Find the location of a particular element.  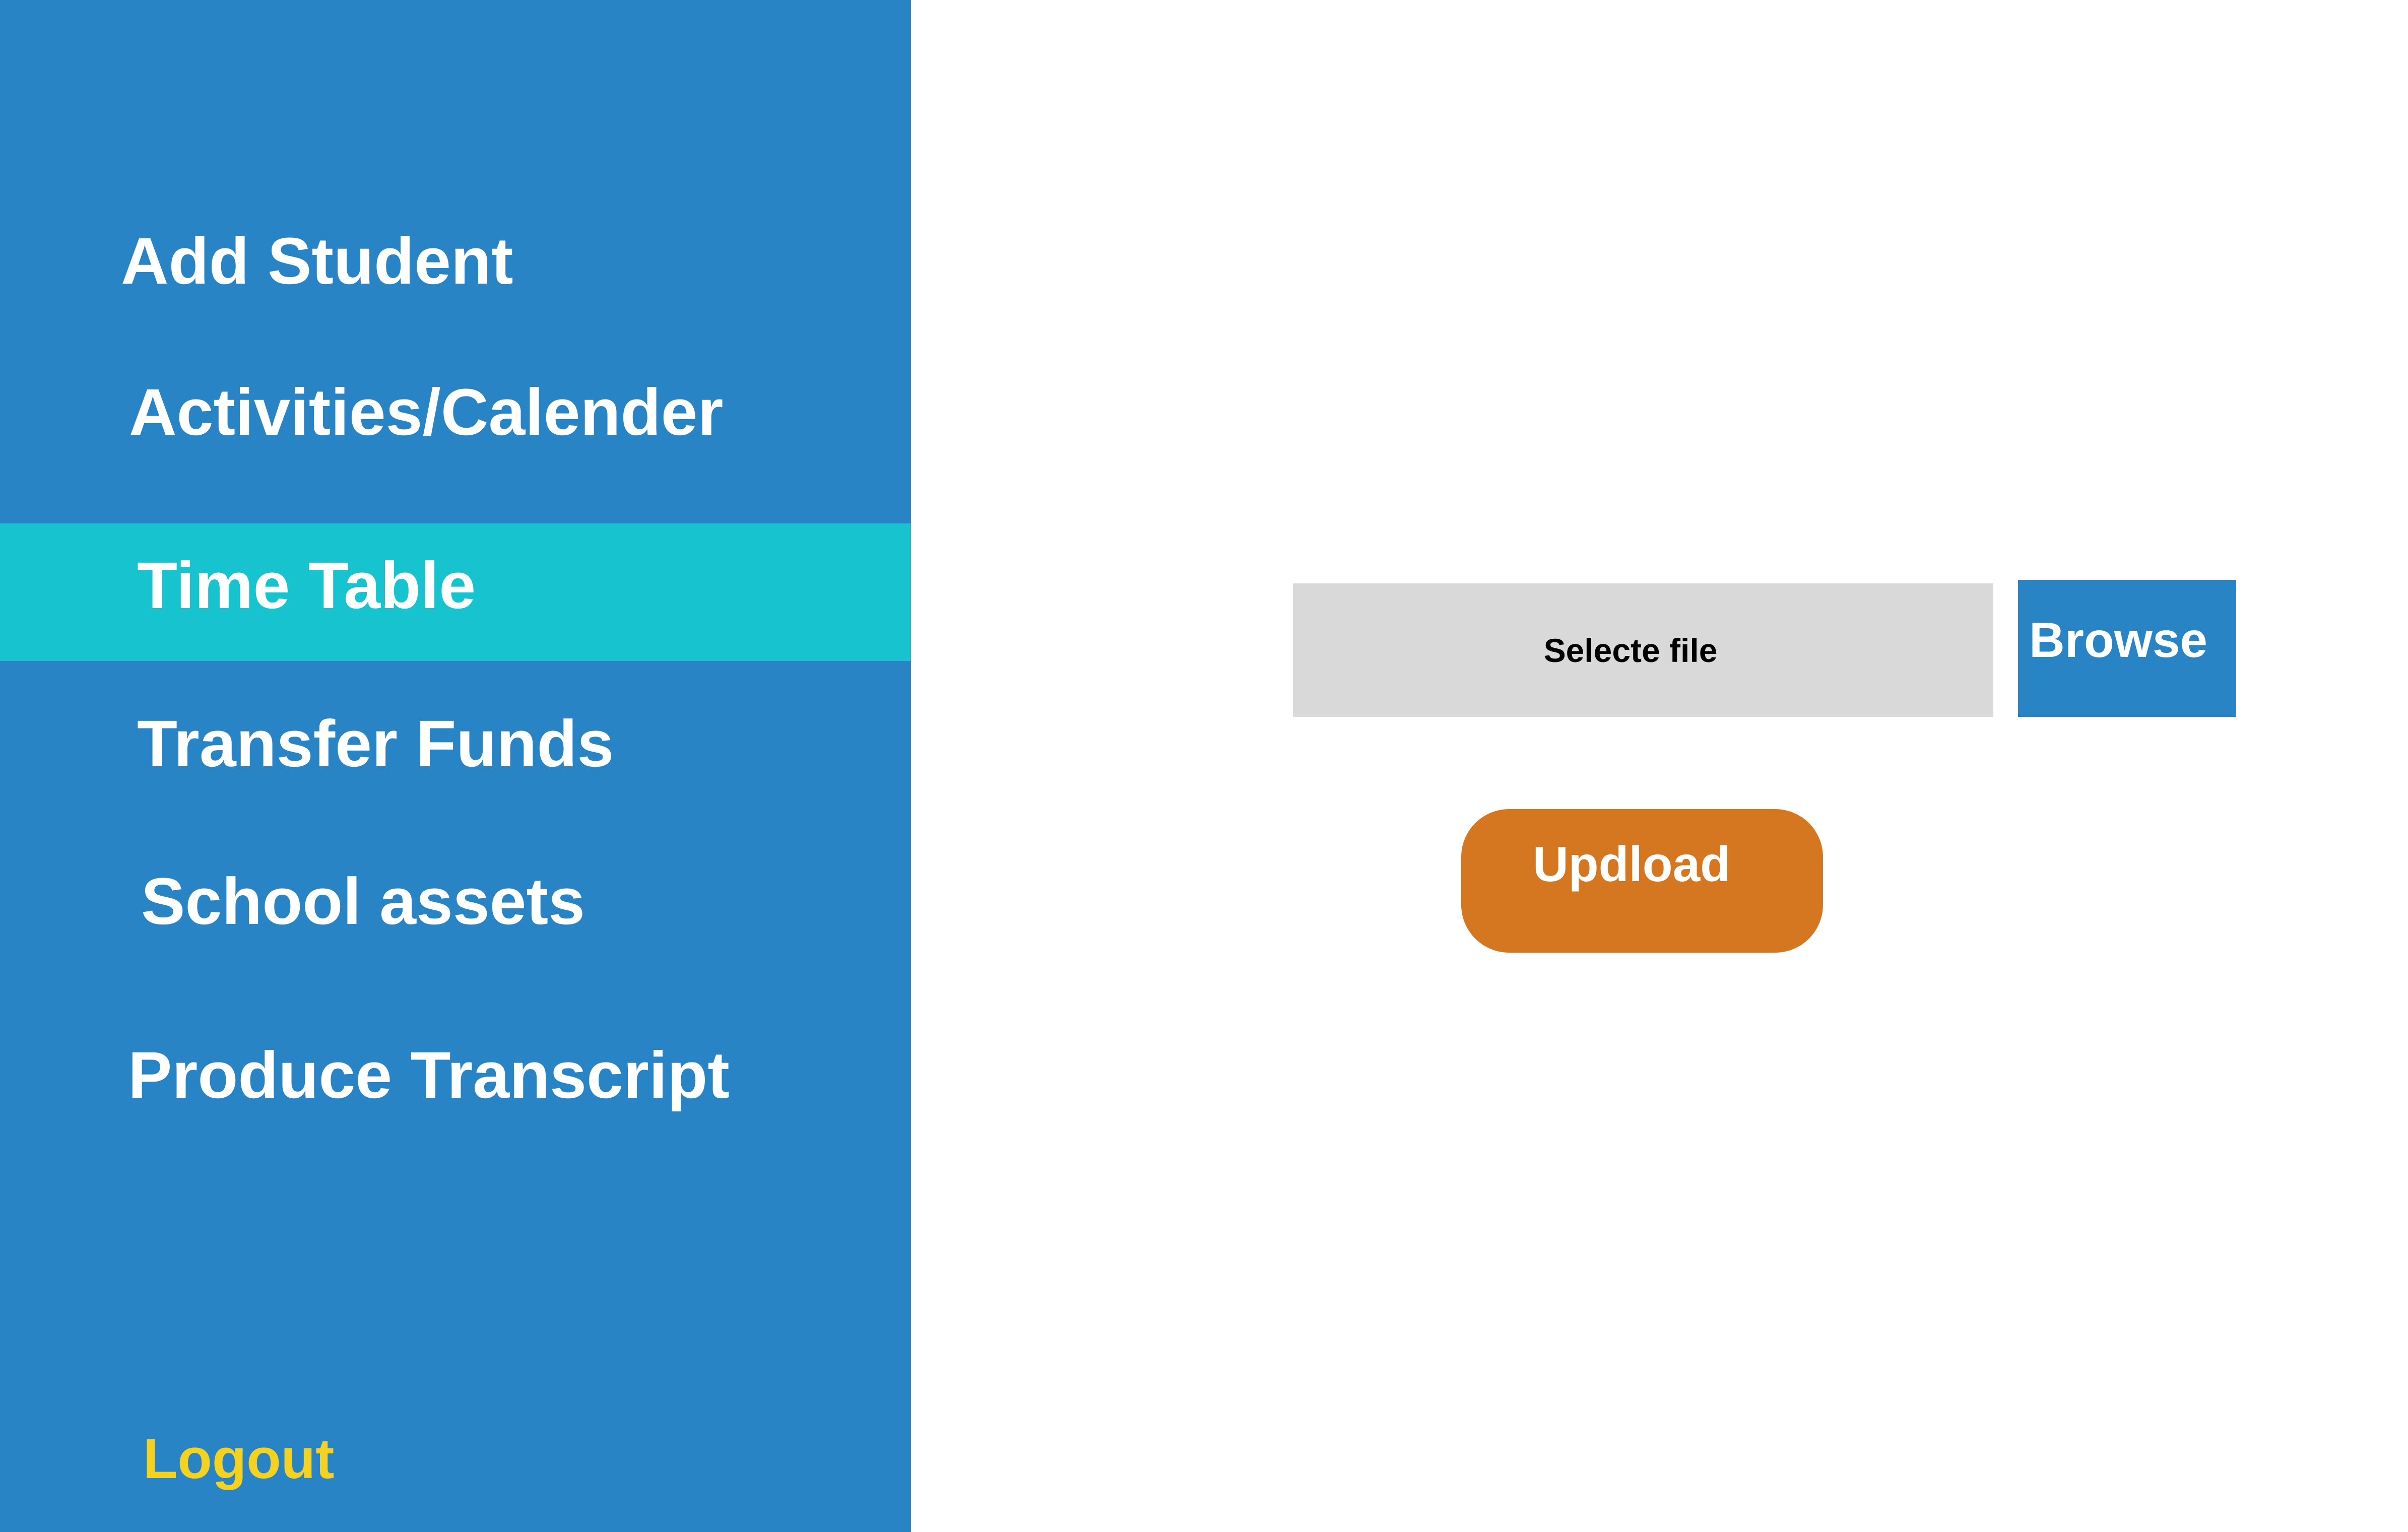

sidebar-item-label: Transfer Funds is located at coordinates (375, 743).